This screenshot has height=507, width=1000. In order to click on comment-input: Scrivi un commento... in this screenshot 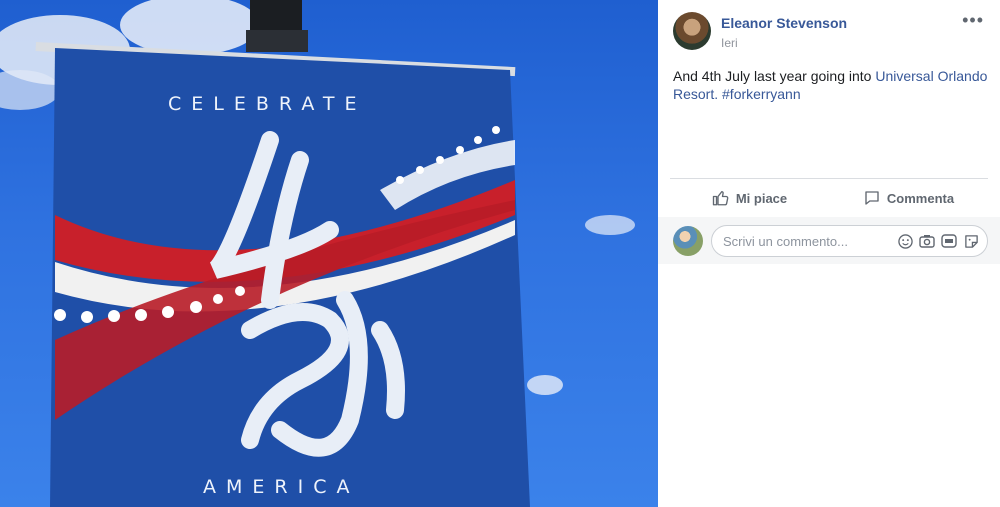, I will do `click(849, 241)`.